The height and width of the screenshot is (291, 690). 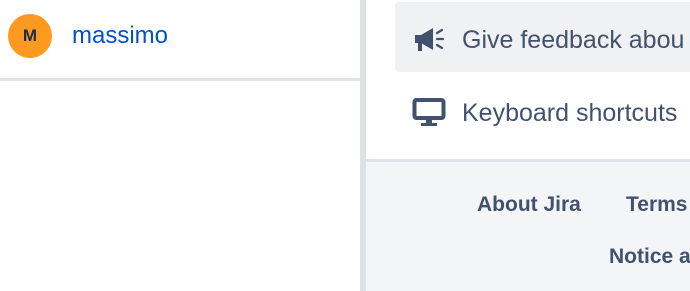 What do you see at coordinates (430, 39) in the screenshot?
I see `megaphone-icon` at bounding box center [430, 39].